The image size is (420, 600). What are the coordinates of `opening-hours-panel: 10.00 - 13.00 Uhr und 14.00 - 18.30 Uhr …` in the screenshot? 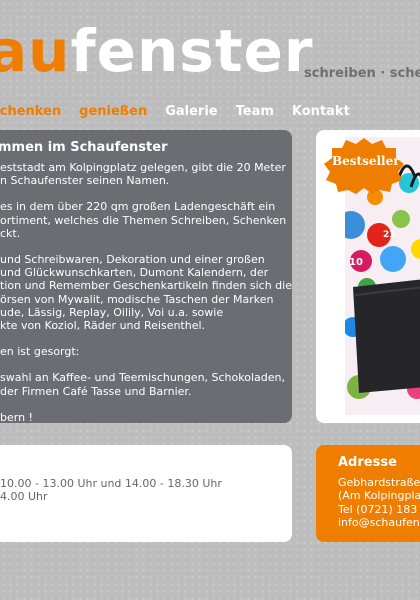 It's located at (146, 493).